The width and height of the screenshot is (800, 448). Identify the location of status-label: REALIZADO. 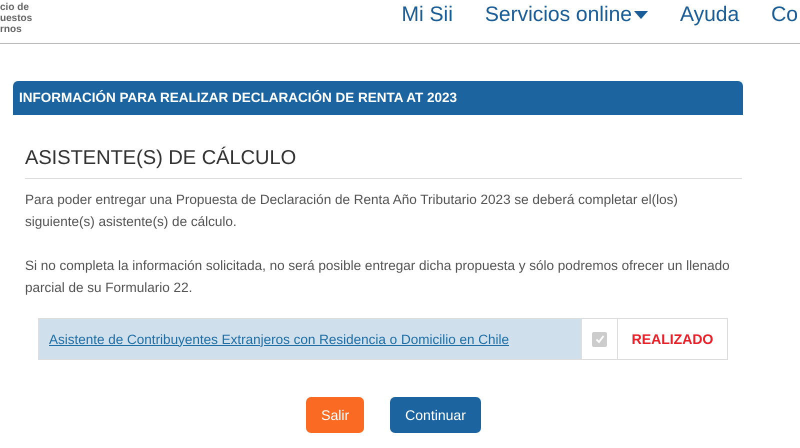
(672, 339).